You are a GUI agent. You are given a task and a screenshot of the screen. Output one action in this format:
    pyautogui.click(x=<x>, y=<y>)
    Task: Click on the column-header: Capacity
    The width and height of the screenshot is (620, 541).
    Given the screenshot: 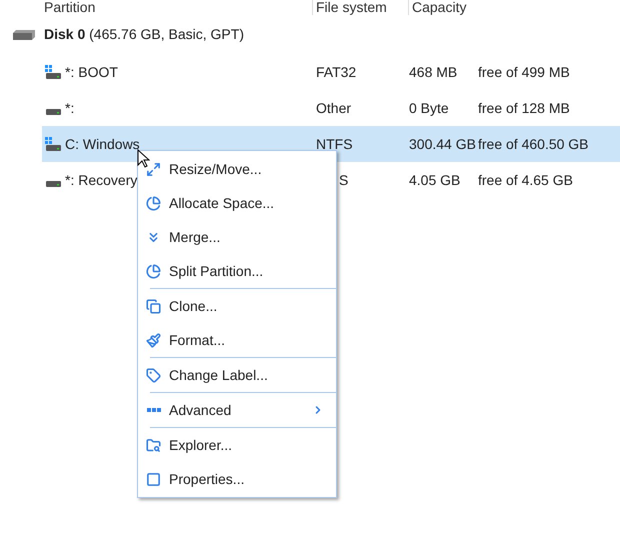 What is the action you would take?
    pyautogui.click(x=437, y=7)
    